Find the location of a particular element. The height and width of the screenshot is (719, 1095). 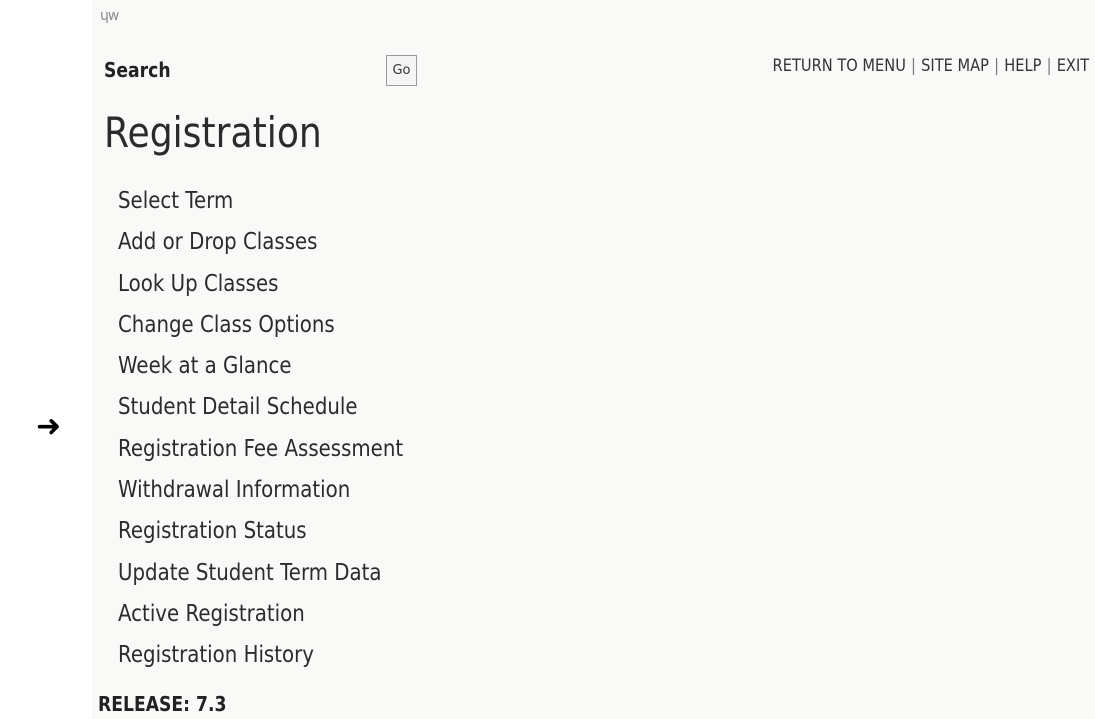

menu-item-registration-history: Registration History is located at coordinates (260, 655).